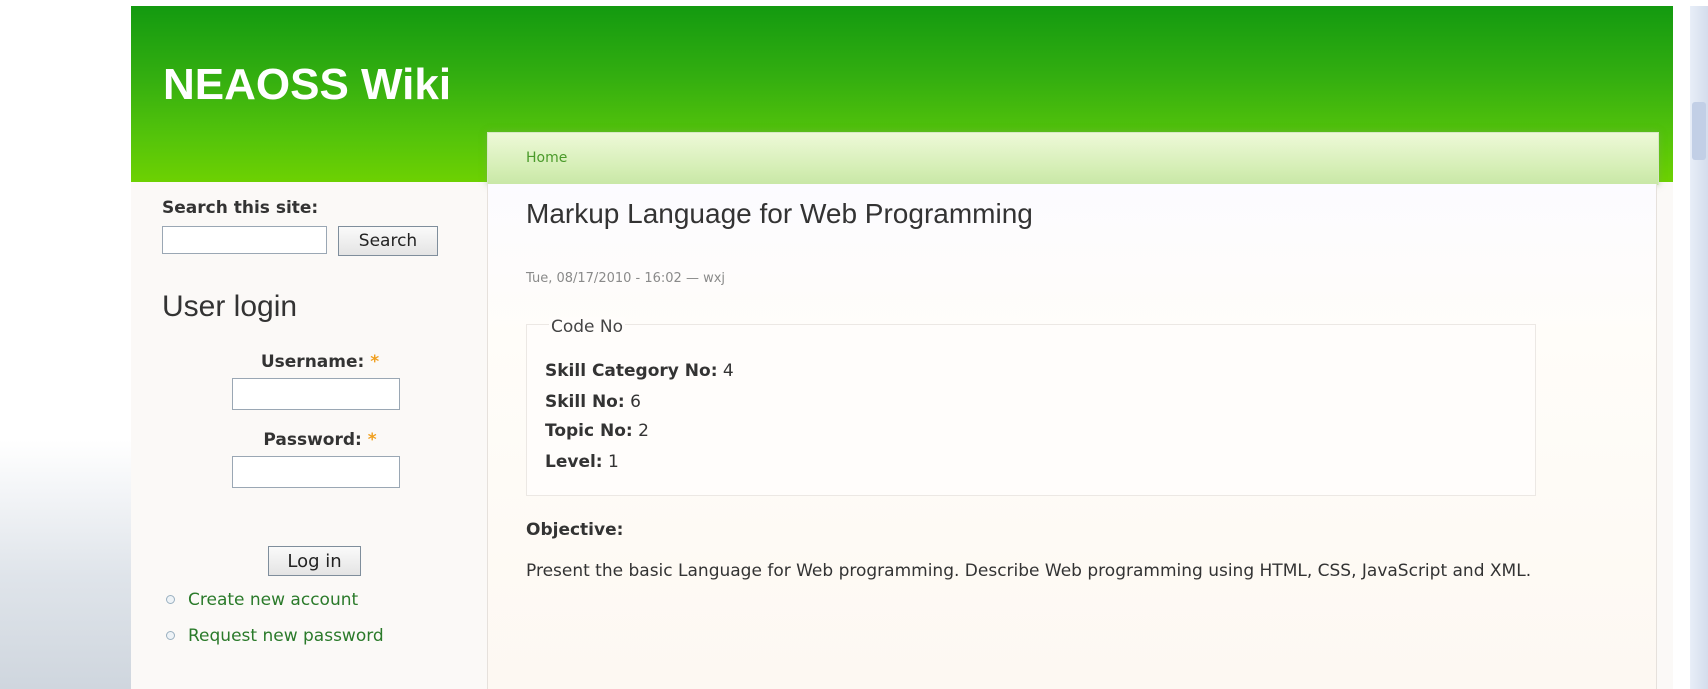 The image size is (1708, 689). Describe the element at coordinates (1699, 131) in the screenshot. I see `scrollbar-thumb` at that location.